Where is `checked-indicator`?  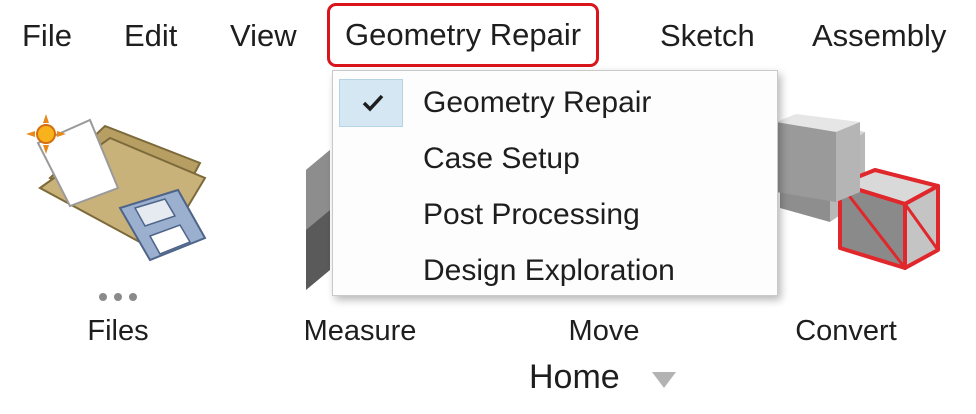 checked-indicator is located at coordinates (371, 103).